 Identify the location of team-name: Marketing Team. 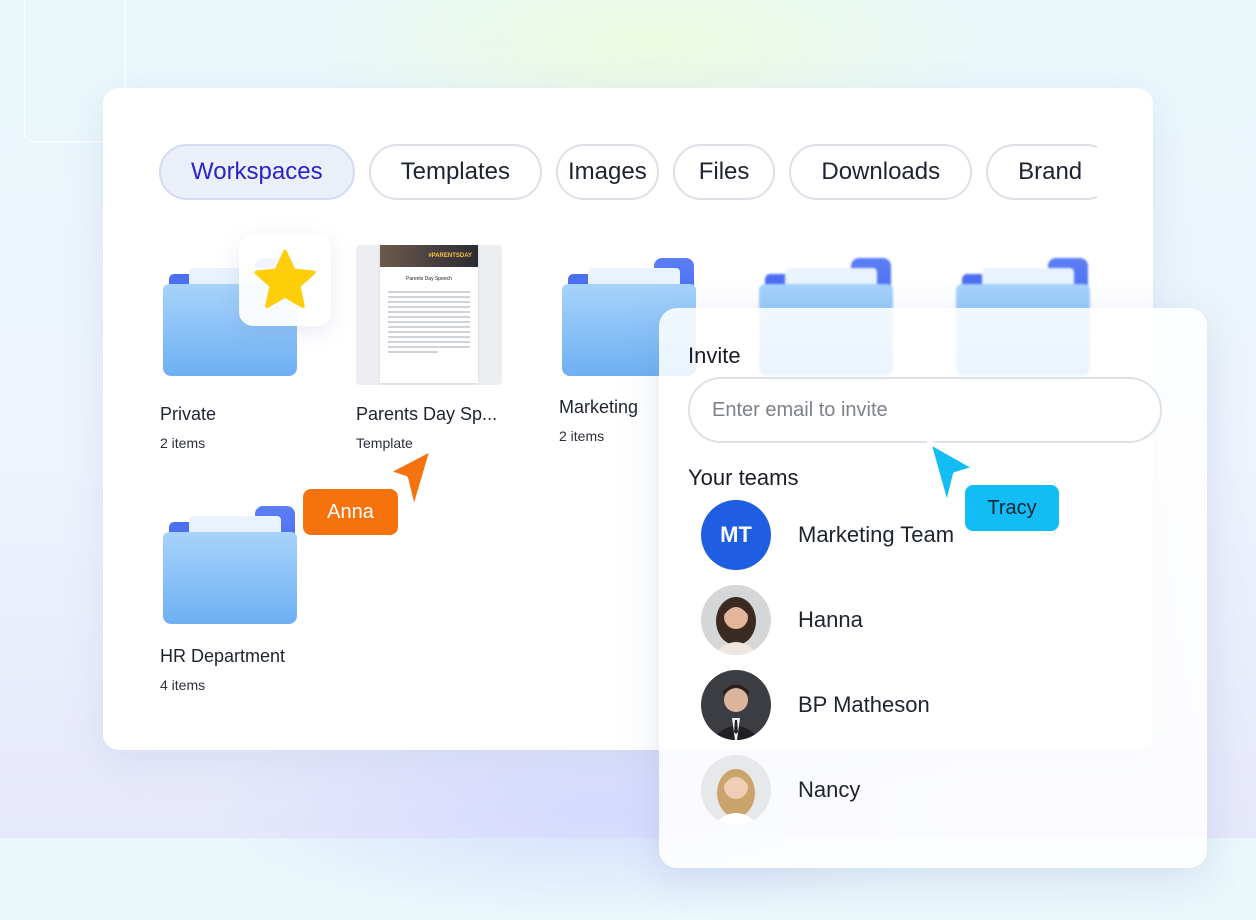
(876, 534).